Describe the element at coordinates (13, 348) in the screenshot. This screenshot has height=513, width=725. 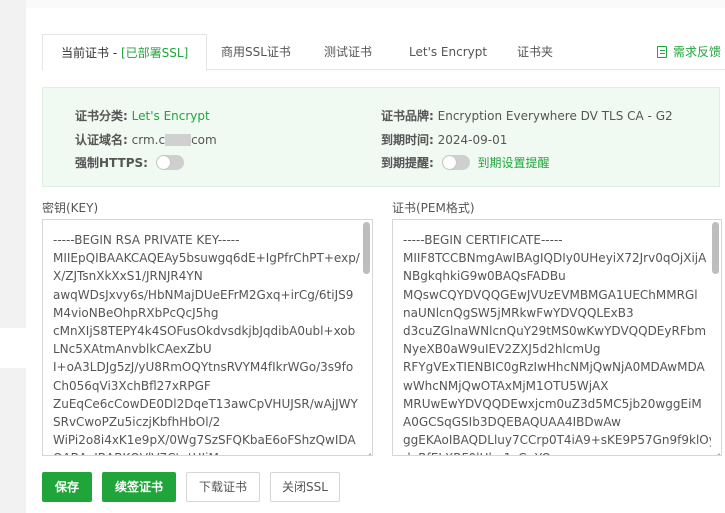
I see `sidebar-gap` at that location.